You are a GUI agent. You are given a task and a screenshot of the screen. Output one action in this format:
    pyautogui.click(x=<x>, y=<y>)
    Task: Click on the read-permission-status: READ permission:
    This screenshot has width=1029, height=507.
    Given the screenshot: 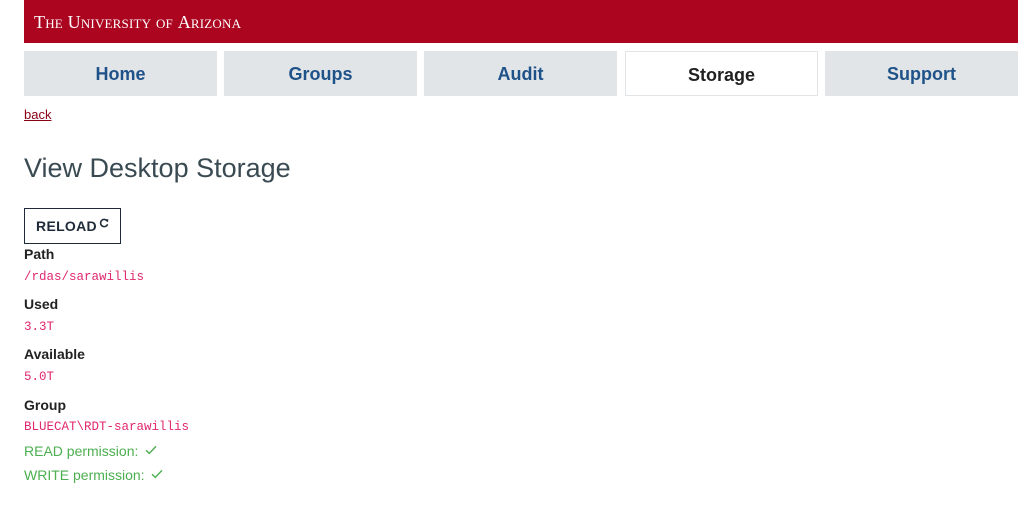 What is the action you would take?
    pyautogui.click(x=90, y=451)
    